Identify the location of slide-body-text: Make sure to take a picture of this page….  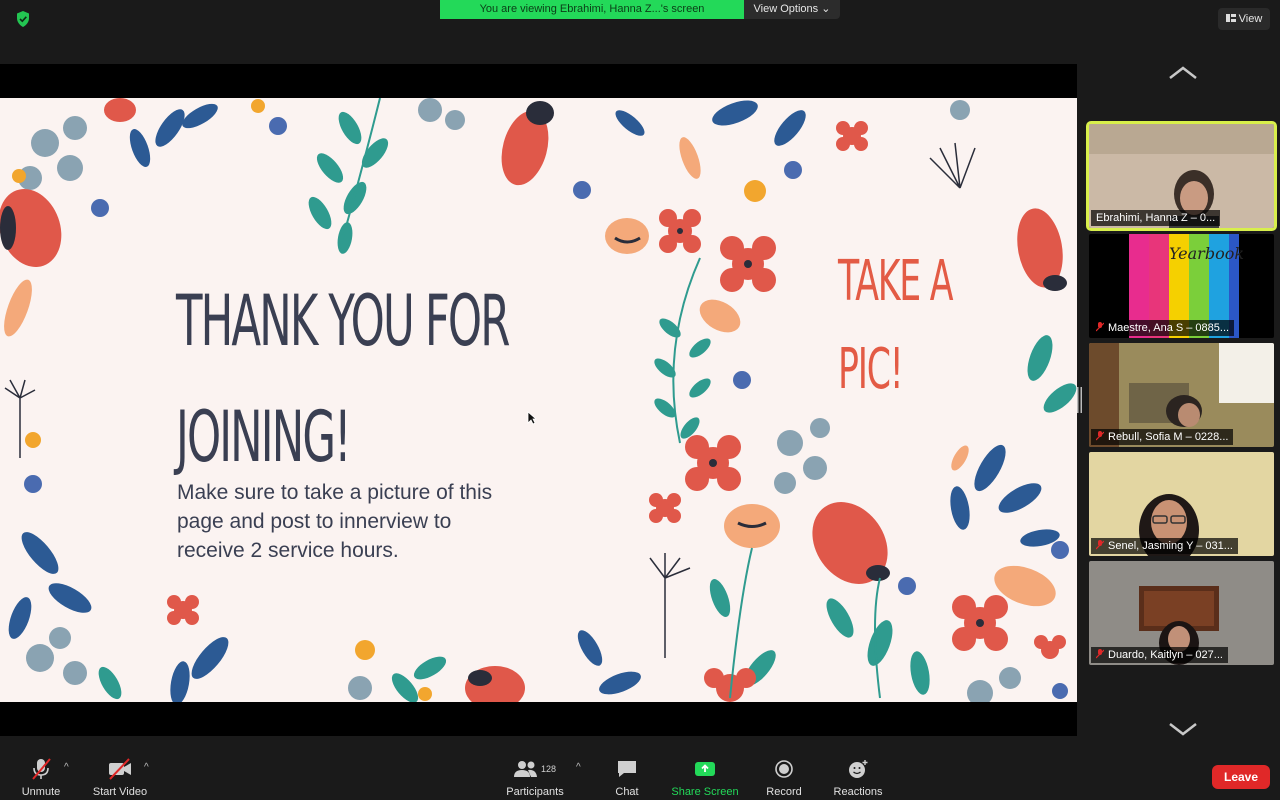
(335, 521).